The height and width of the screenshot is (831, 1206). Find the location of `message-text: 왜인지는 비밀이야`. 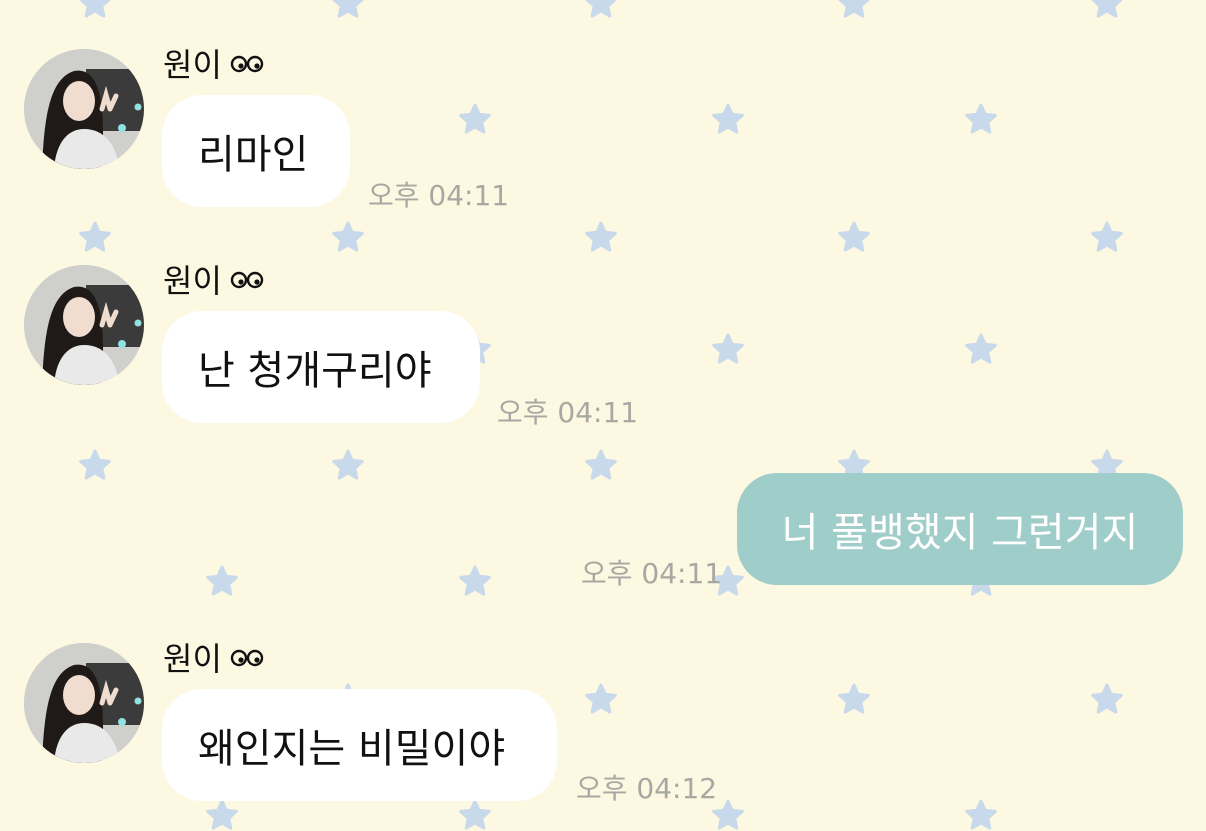

message-text: 왜인지는 비밀이야 is located at coordinates (352, 749).